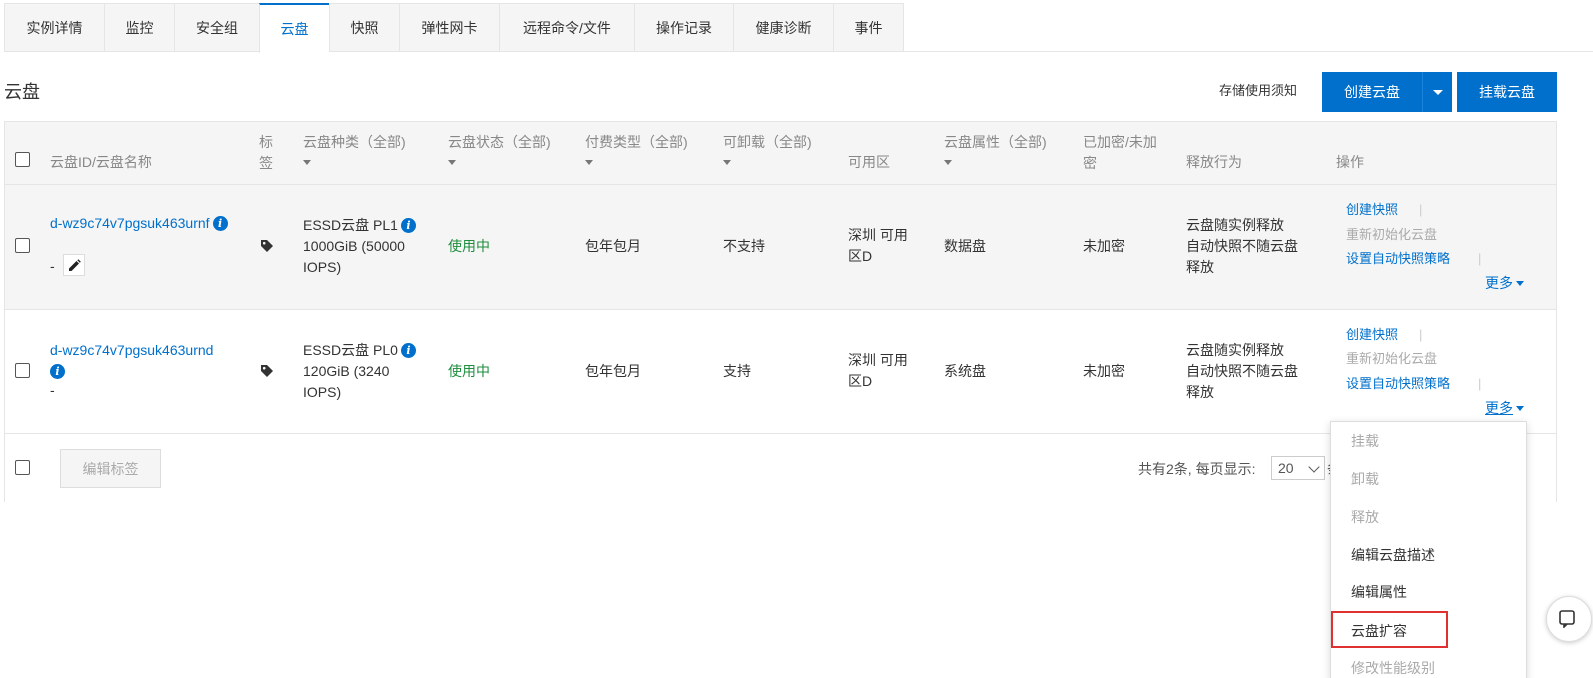 This screenshot has width=1593, height=678. I want to click on col-attribute-filter: 云盘属性（全部), so click(995, 148).